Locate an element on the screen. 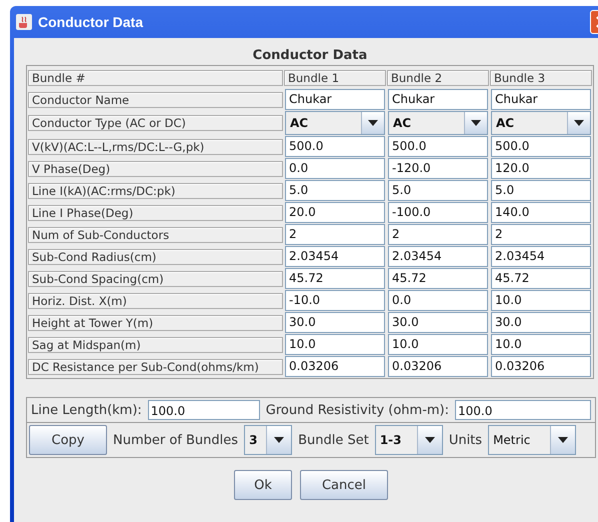 The image size is (598, 522). dropdown: 1-3 is located at coordinates (408, 440).